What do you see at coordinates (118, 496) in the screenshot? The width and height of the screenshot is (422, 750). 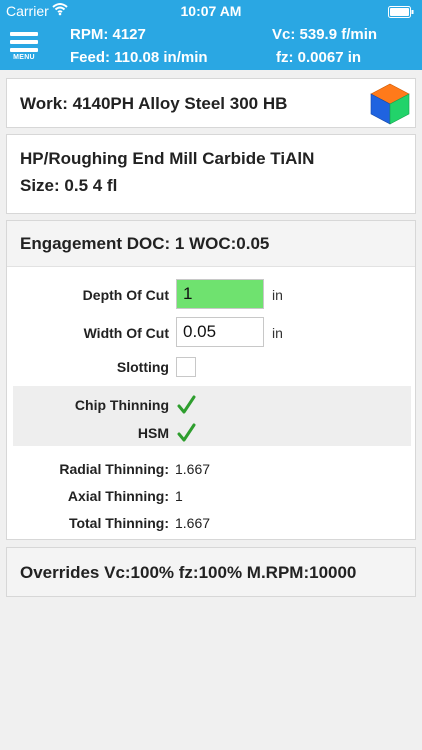 I see `axial-thinning-label: Axial Thinning:` at bounding box center [118, 496].